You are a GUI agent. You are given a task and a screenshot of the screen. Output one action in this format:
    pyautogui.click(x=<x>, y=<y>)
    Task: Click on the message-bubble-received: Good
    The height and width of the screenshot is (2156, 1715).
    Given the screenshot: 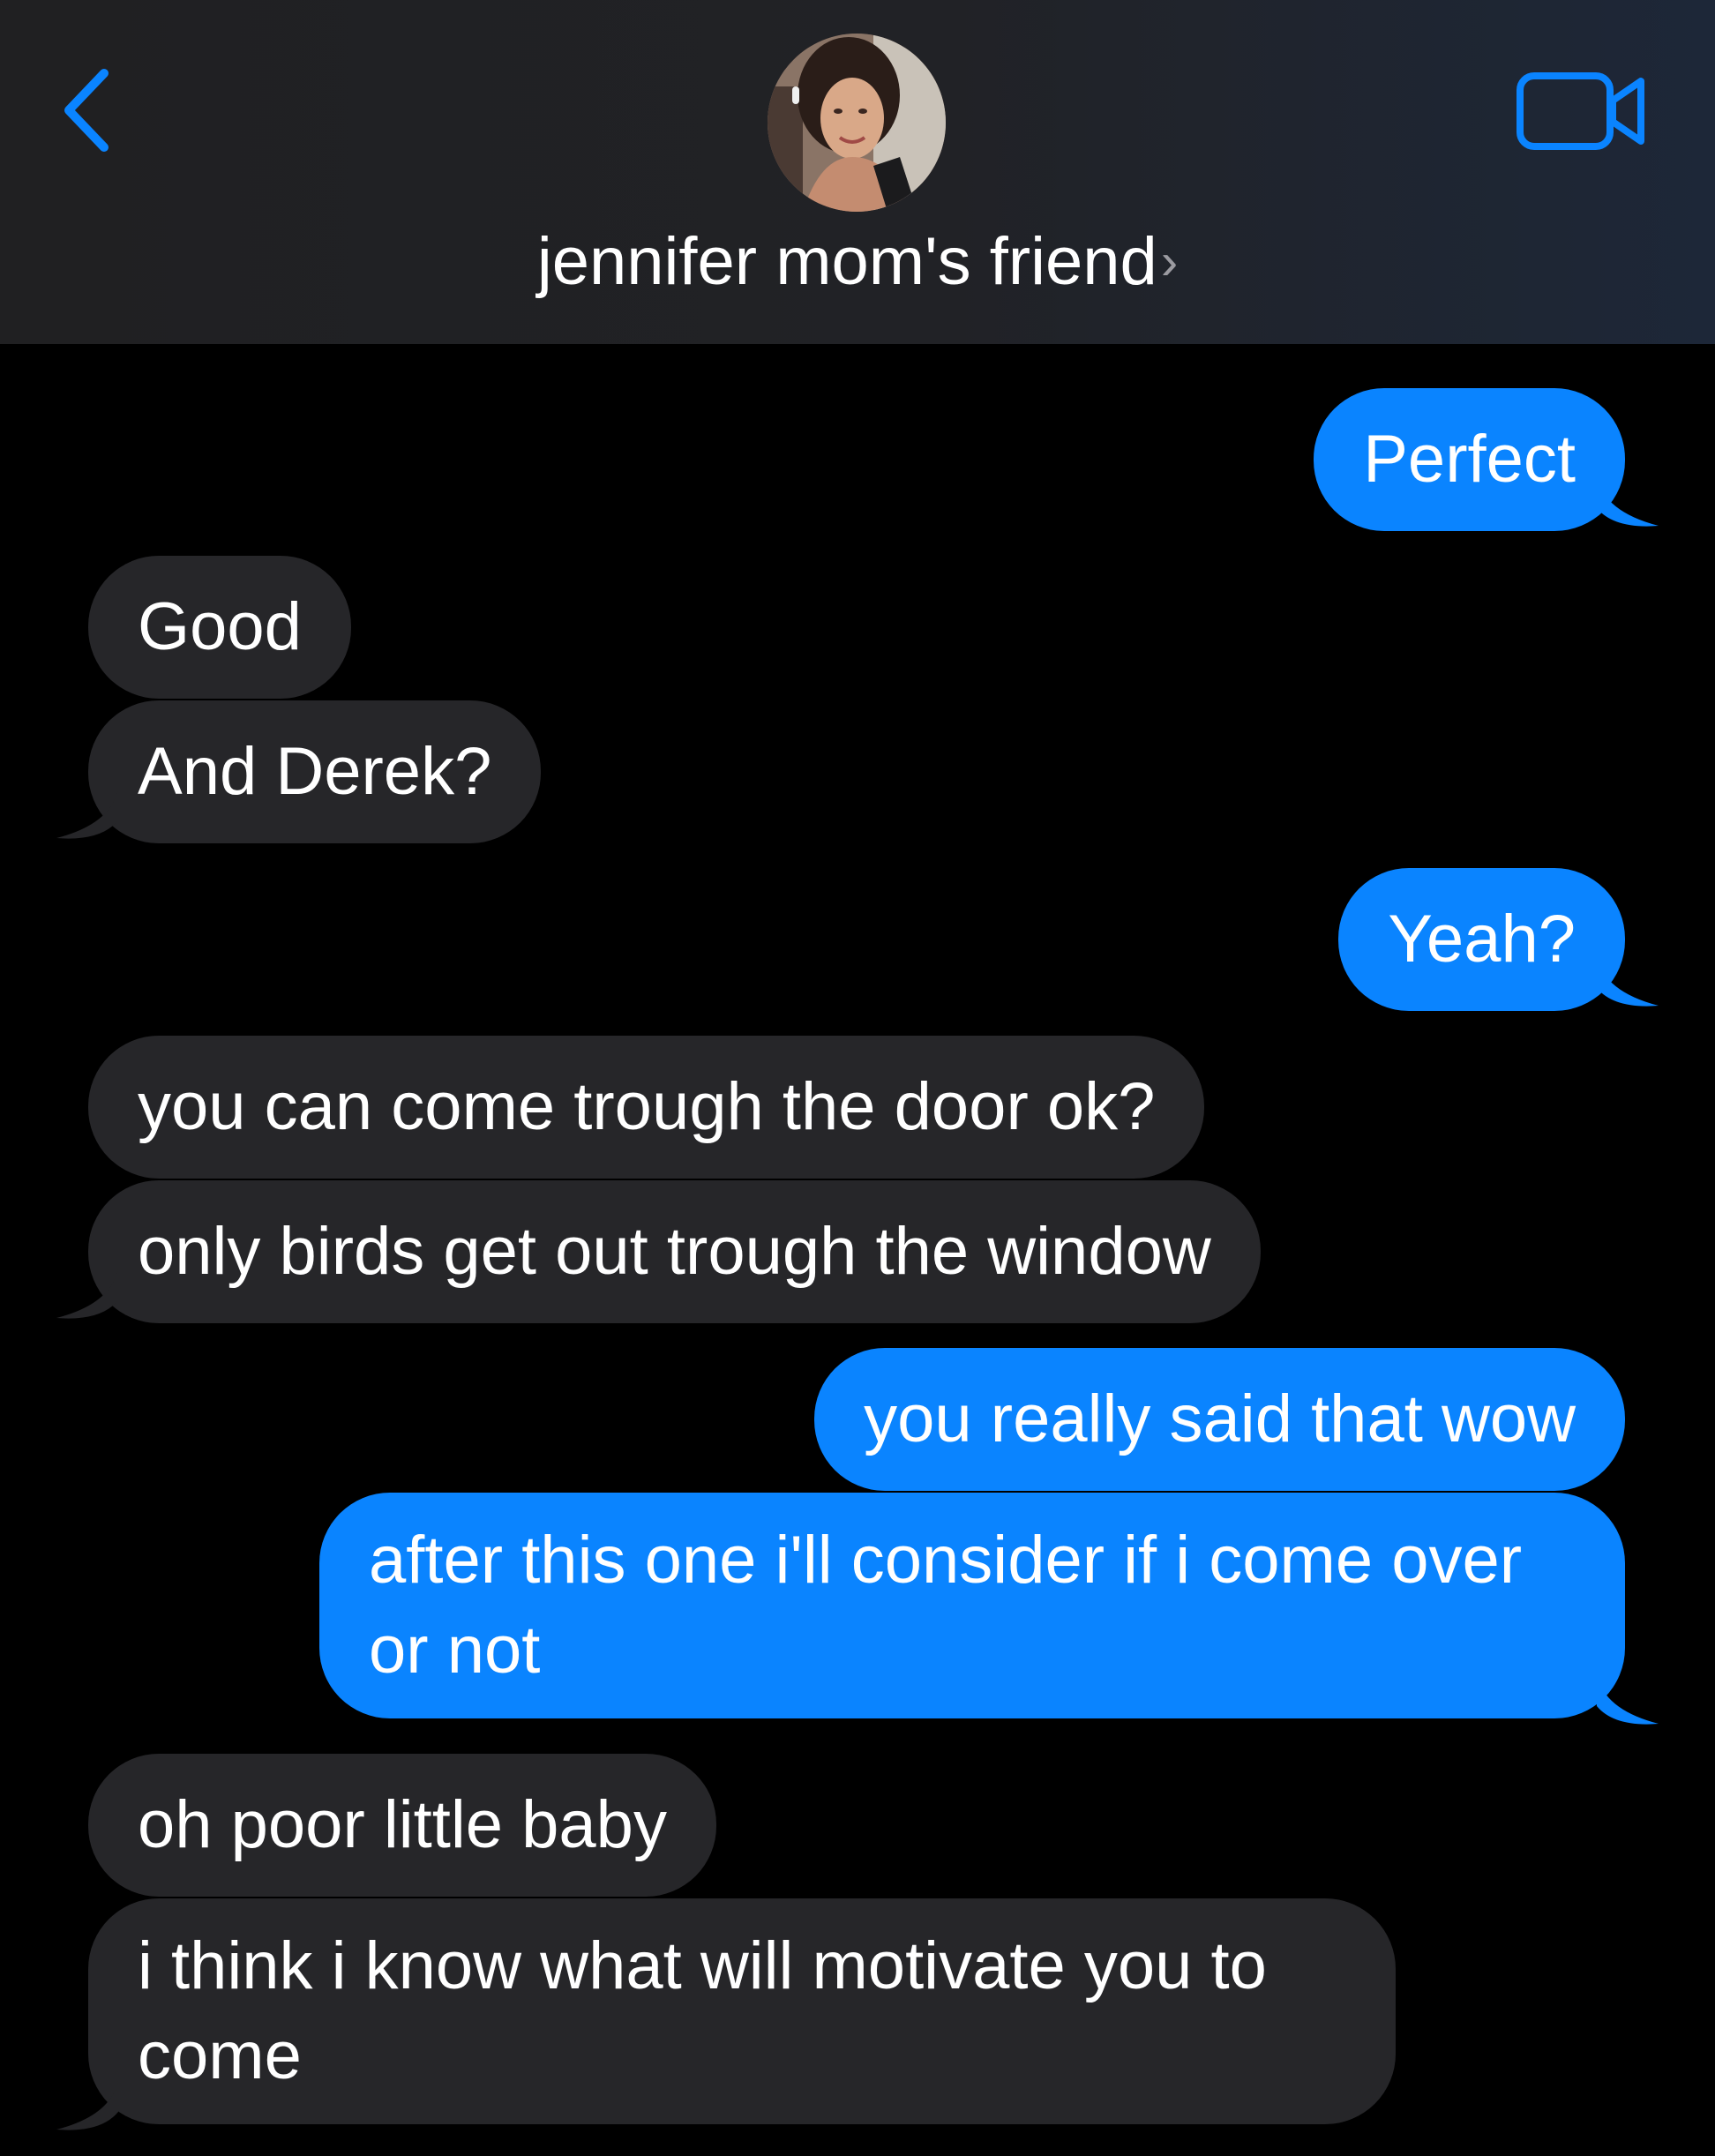 What is the action you would take?
    pyautogui.click(x=220, y=627)
    